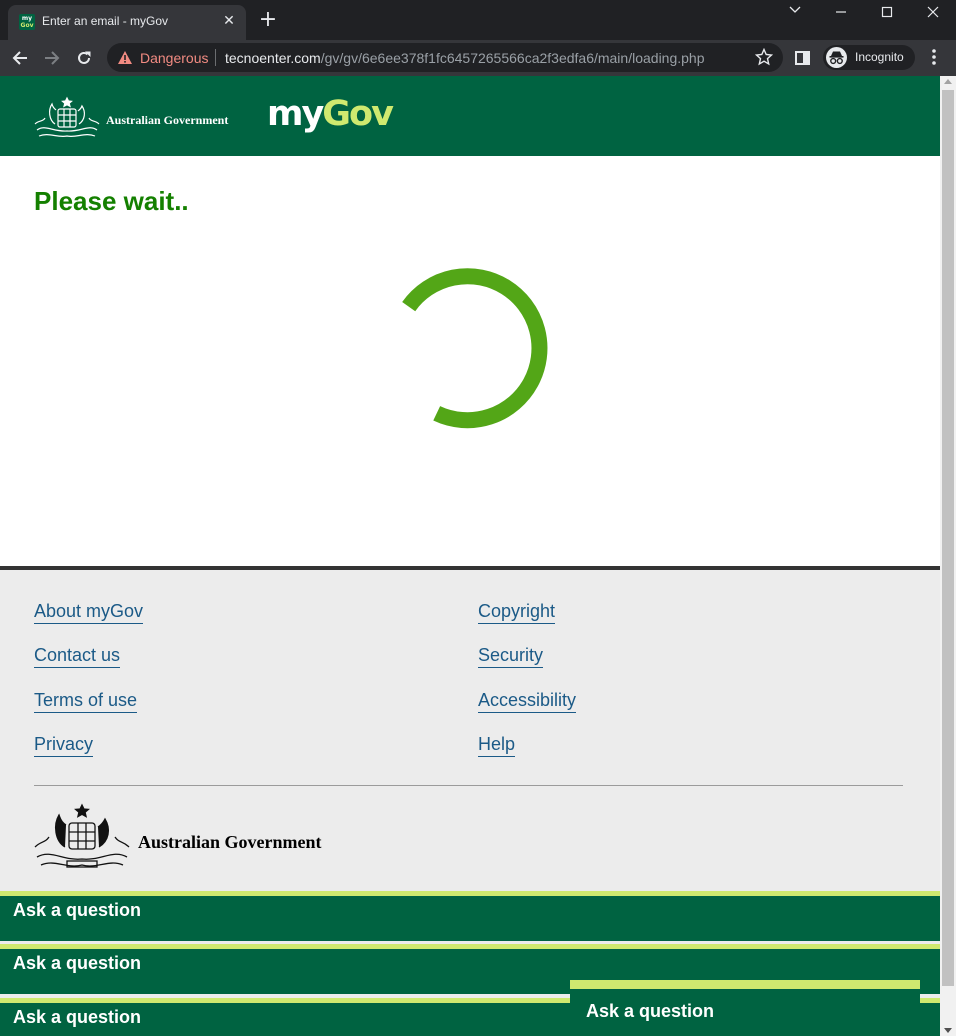 This screenshot has height=1036, width=956. I want to click on mygov-logo: myGov, so click(330, 114).